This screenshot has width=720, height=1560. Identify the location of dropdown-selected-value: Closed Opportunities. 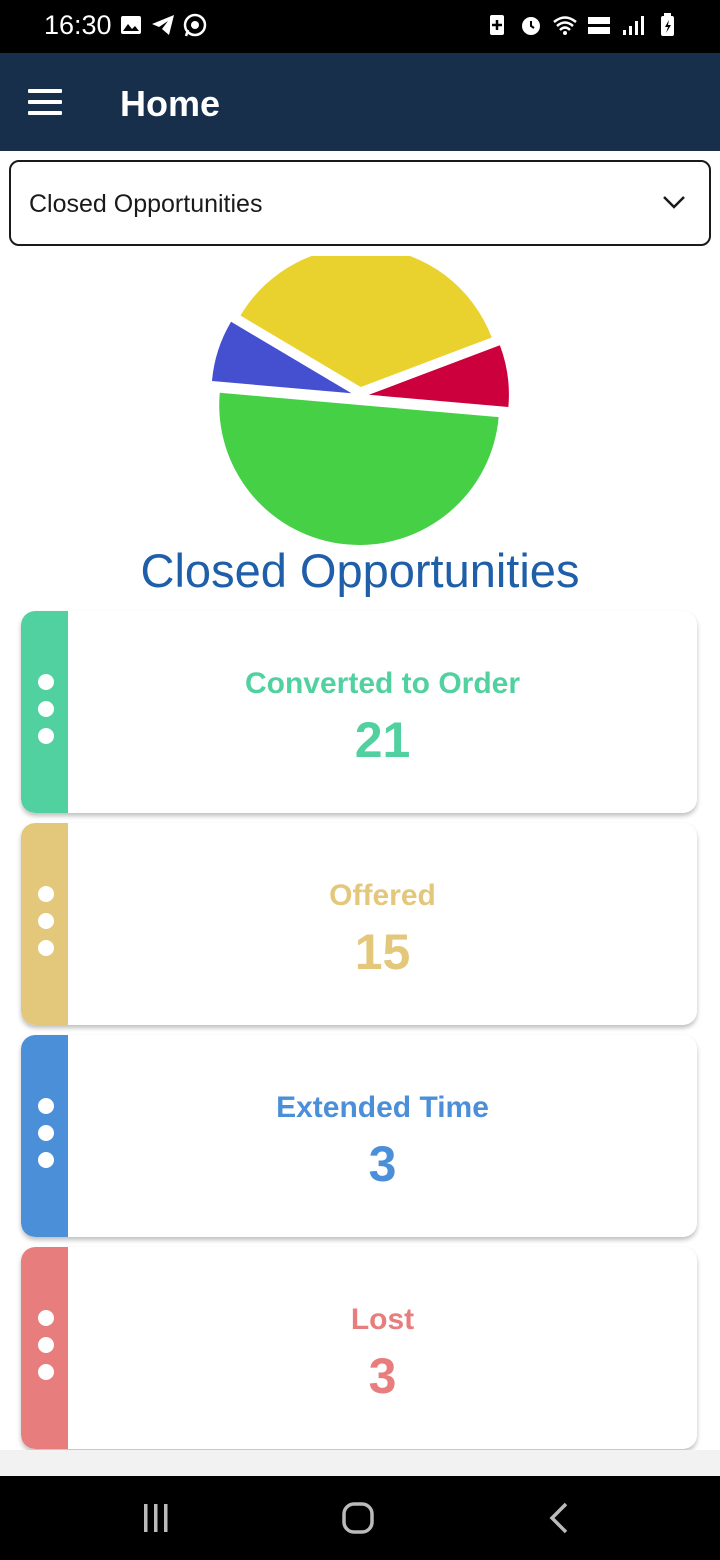
(146, 204).